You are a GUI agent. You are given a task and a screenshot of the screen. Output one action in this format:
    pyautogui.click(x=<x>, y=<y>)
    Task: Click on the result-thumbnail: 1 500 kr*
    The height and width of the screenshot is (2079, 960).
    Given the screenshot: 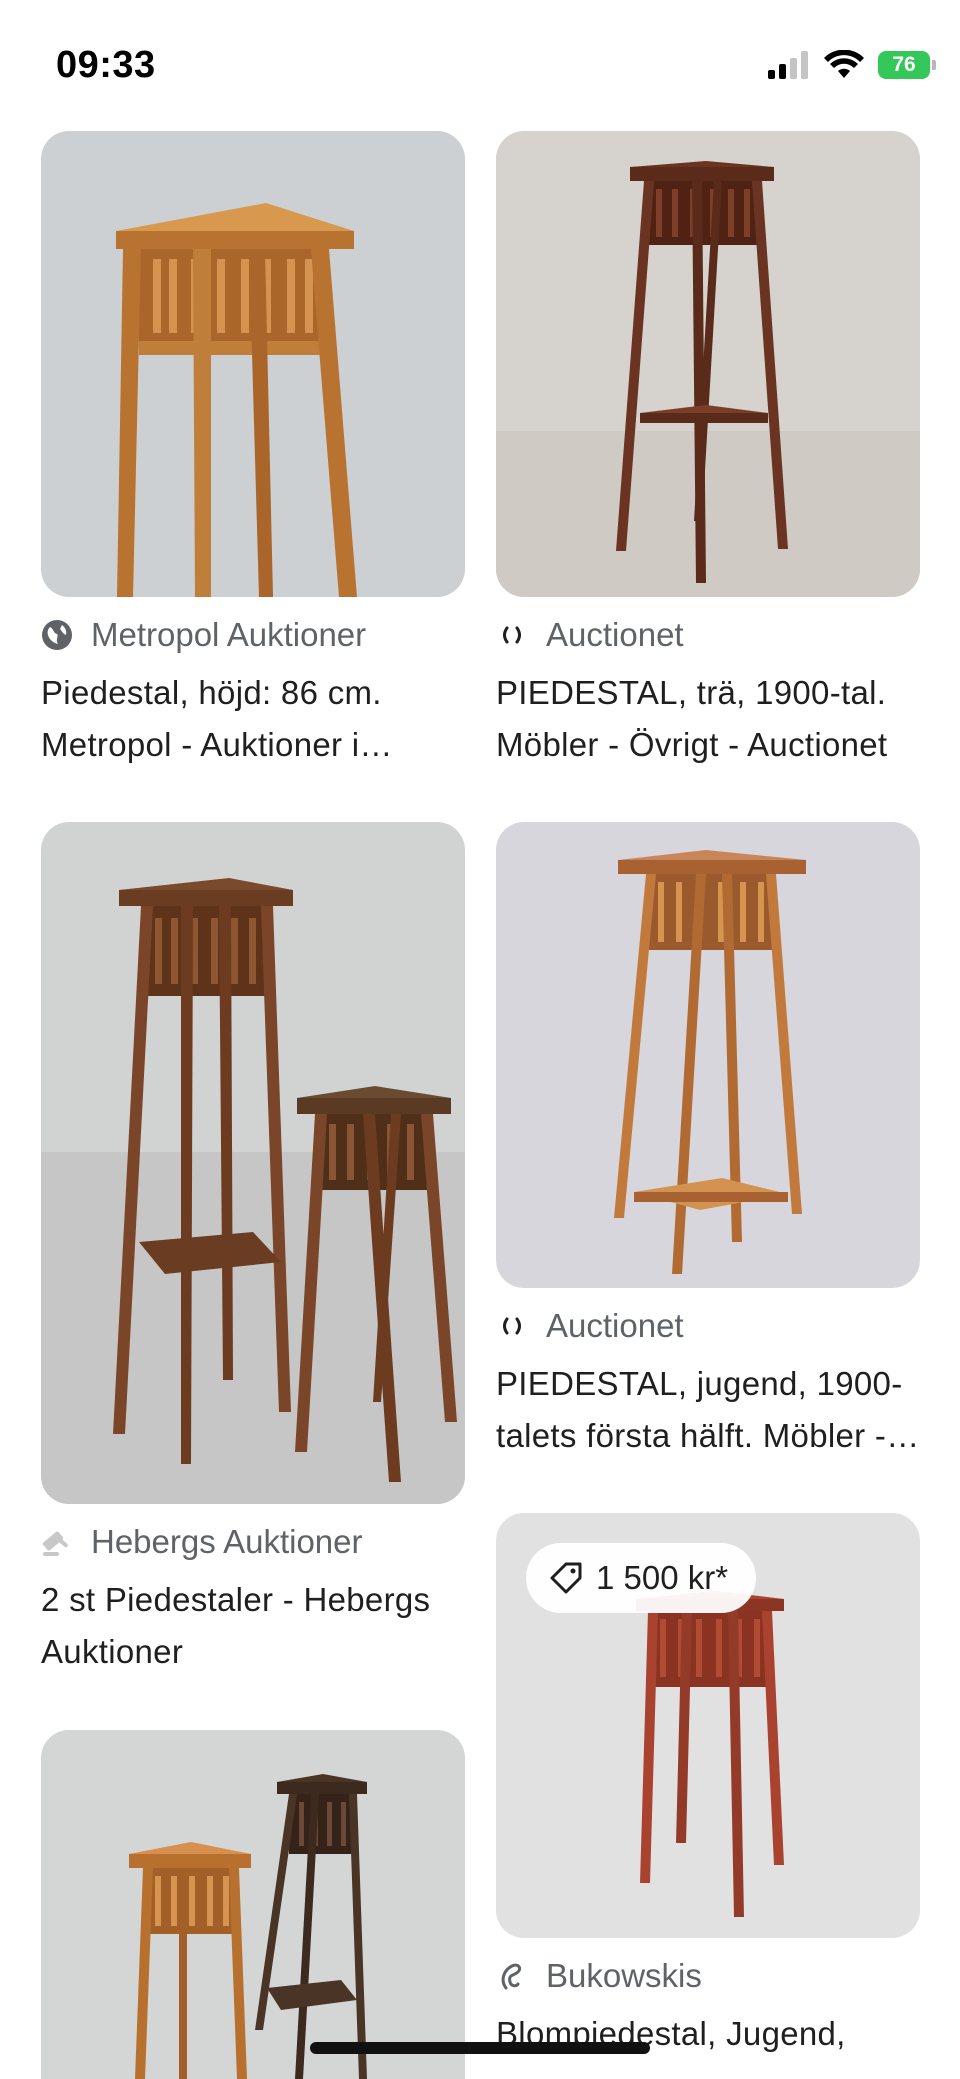 What is the action you would take?
    pyautogui.click(x=708, y=1725)
    